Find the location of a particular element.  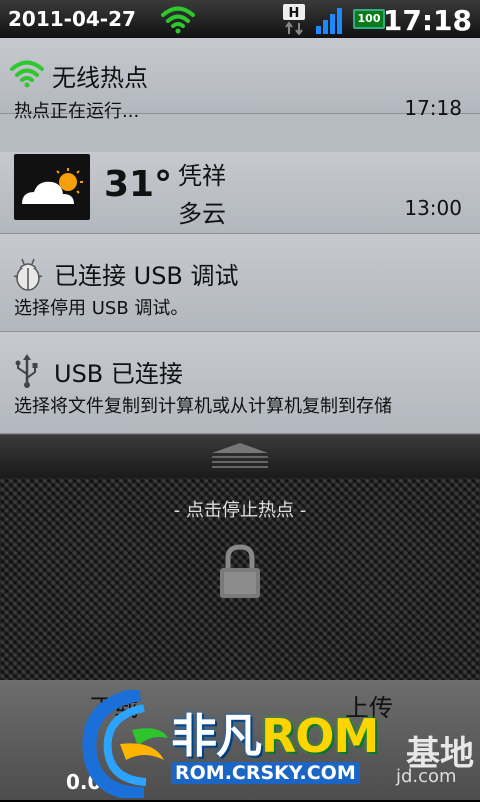

weather-partly-cloudy-icon is located at coordinates (52, 187).